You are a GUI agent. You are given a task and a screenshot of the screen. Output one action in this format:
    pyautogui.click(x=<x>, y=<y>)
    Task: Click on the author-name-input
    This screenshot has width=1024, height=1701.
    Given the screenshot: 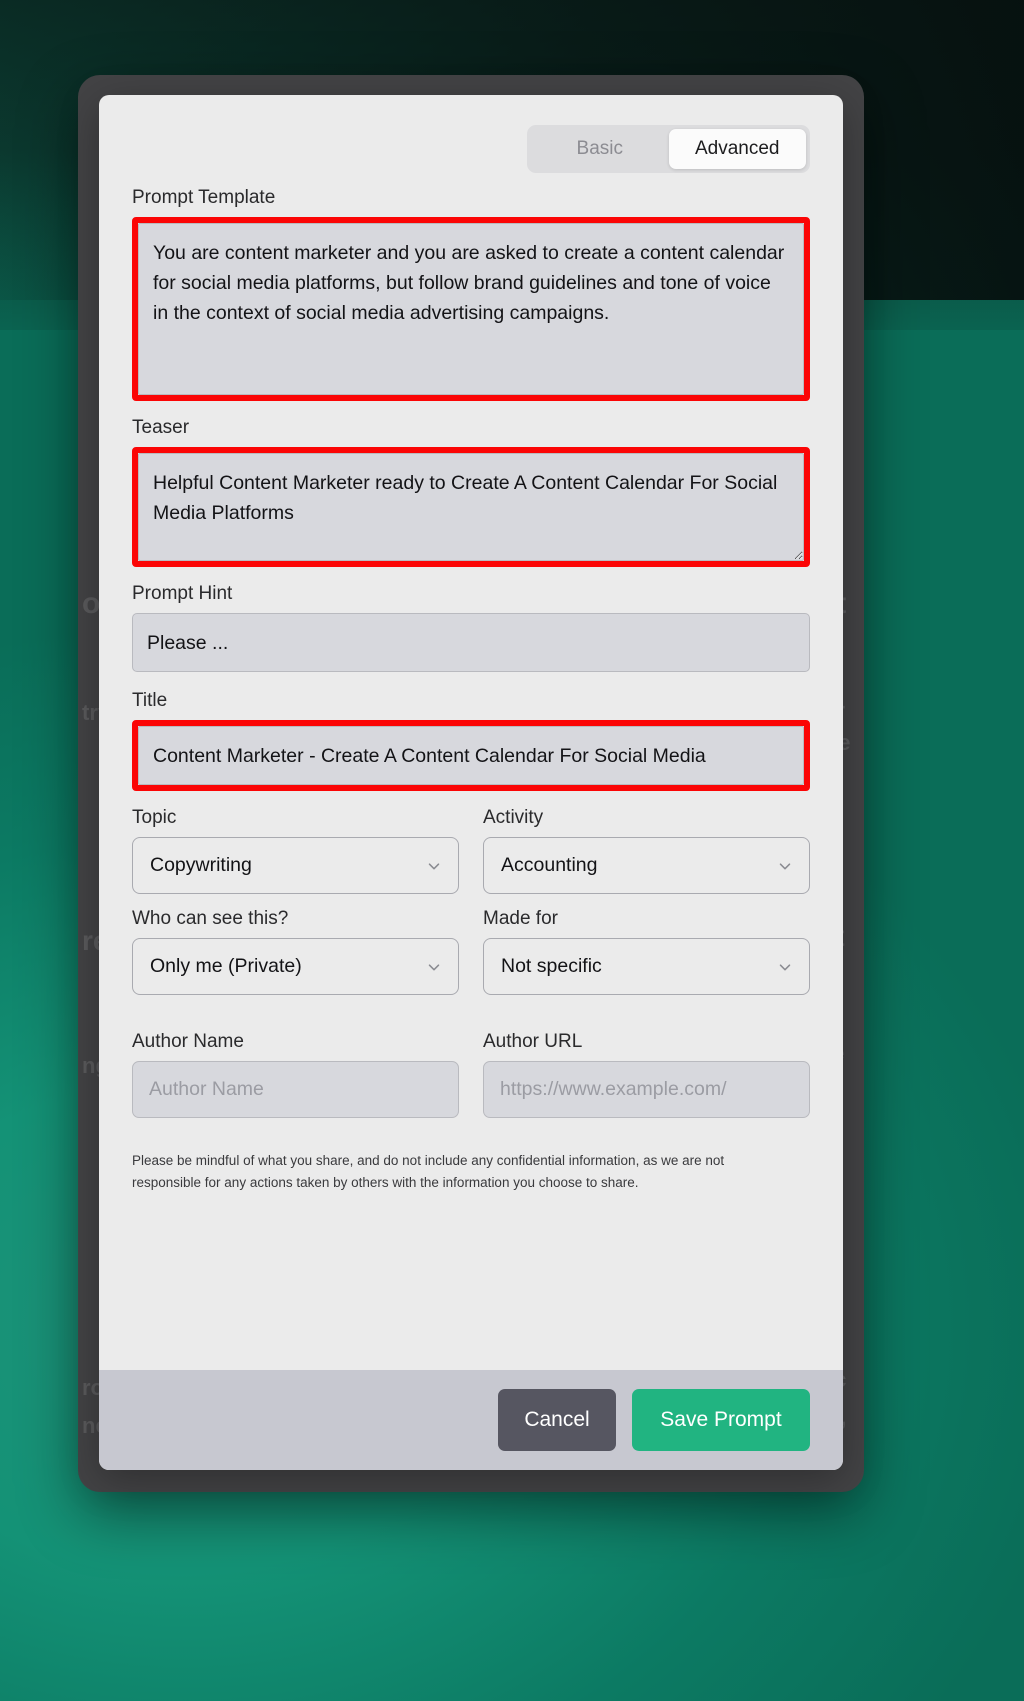 What is the action you would take?
    pyautogui.click(x=295, y=1089)
    